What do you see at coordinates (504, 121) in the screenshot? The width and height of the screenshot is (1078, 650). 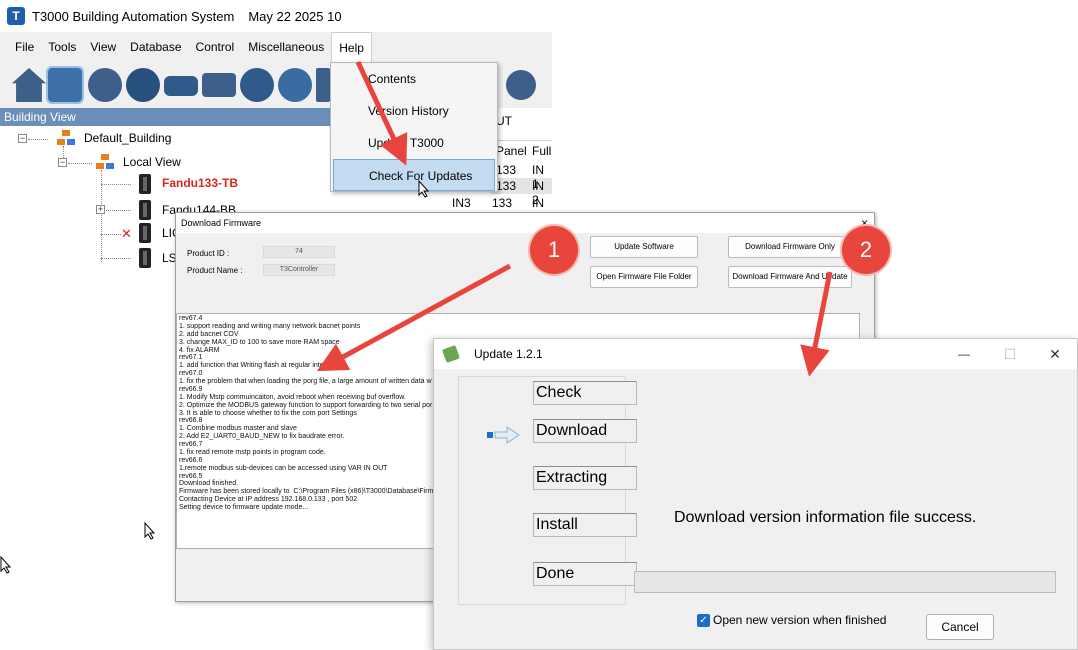 I see `table-header-partial: UT` at bounding box center [504, 121].